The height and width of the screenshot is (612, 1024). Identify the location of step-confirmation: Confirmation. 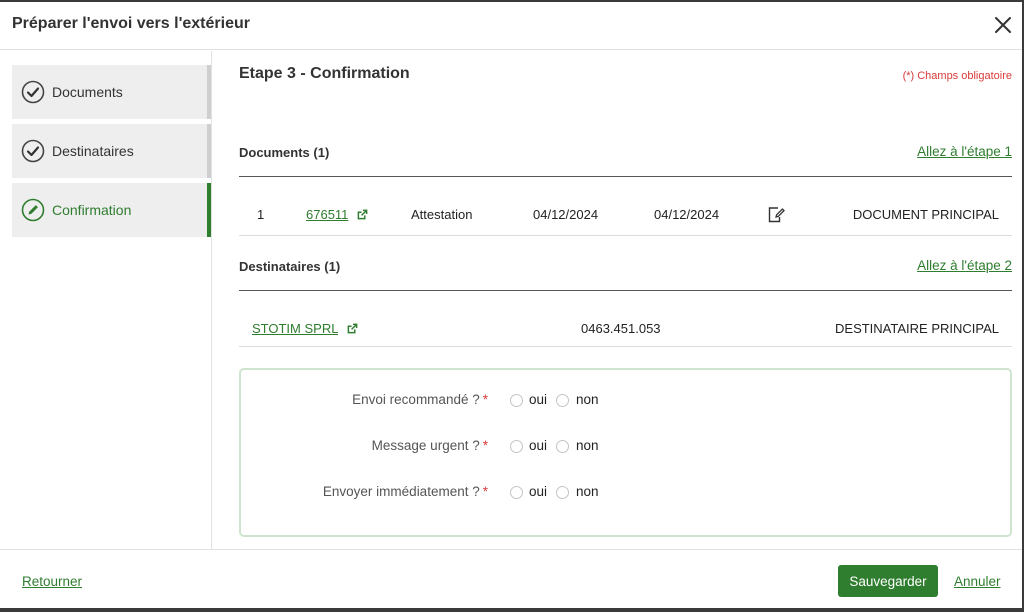
(111, 210).